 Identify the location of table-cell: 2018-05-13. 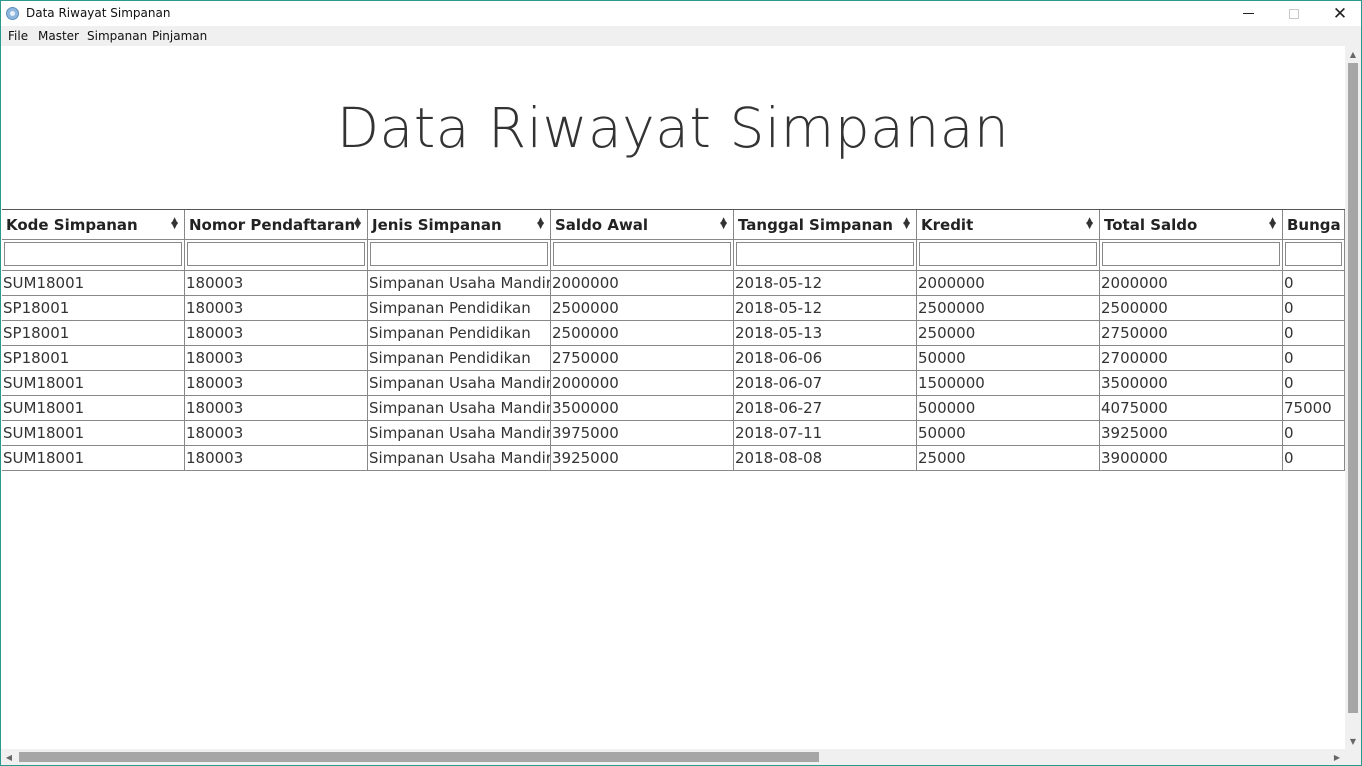
(825, 333).